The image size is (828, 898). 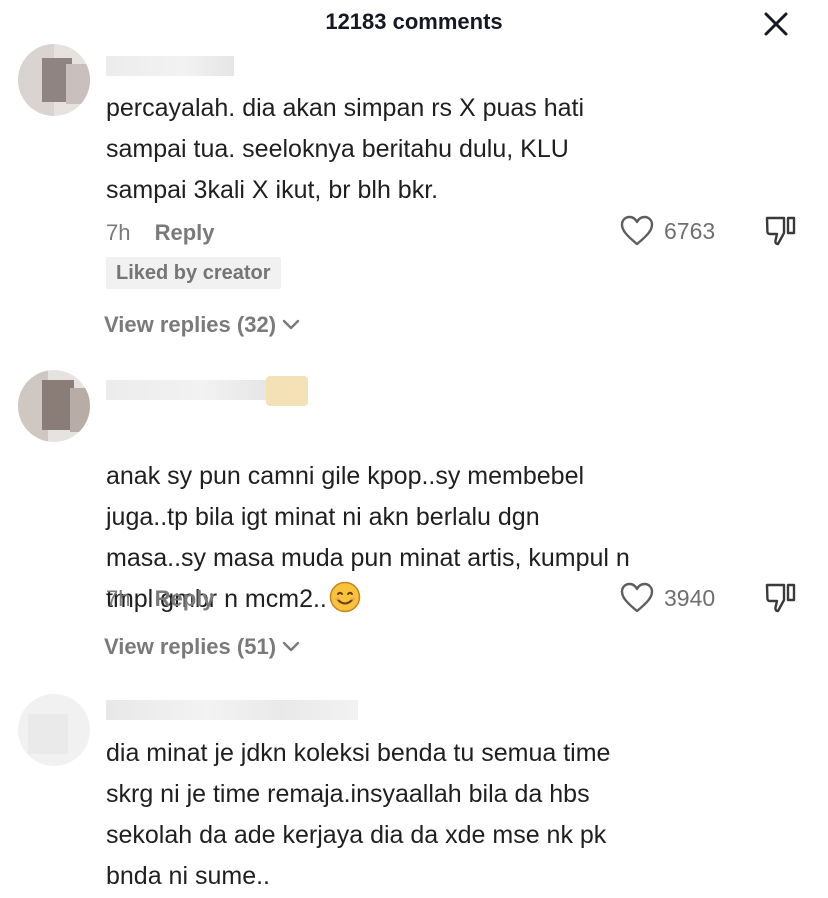 I want to click on smiling-face-emoji, so click(x=345, y=597).